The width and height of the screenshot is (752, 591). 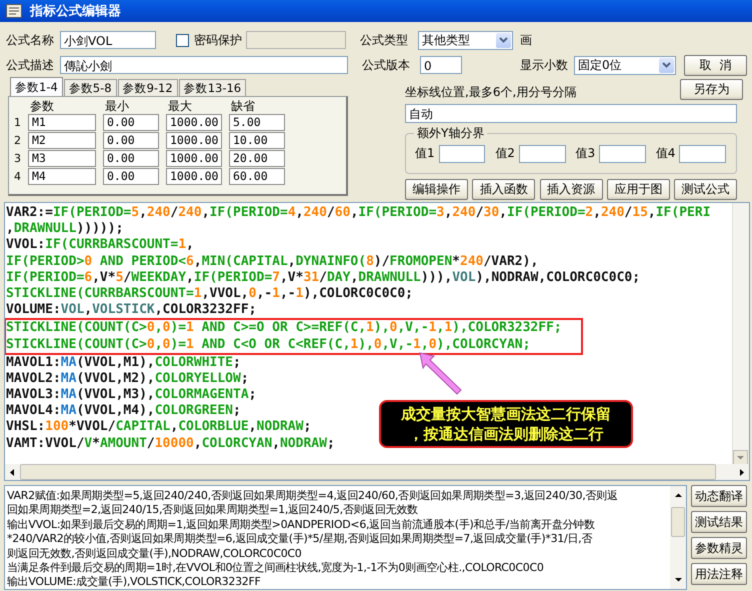 I want to click on toolbar-button: 插入函数, so click(x=504, y=189).